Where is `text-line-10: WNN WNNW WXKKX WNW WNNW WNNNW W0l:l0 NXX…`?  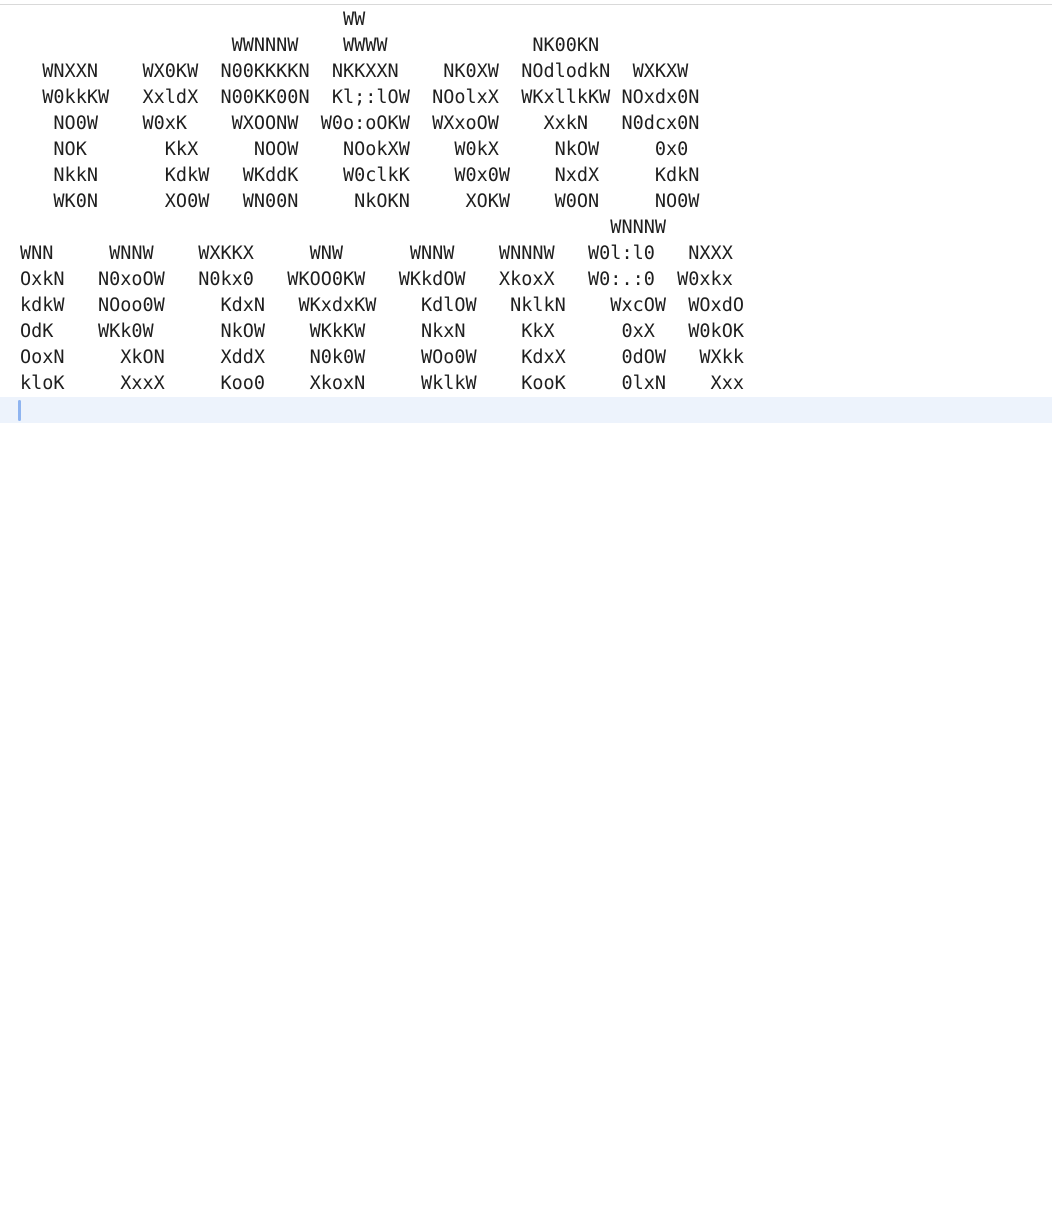 text-line-10: WNN WNNW WXKKX WNW WNNW WNNNW W0l:l0 NXX… is located at coordinates (526, 254).